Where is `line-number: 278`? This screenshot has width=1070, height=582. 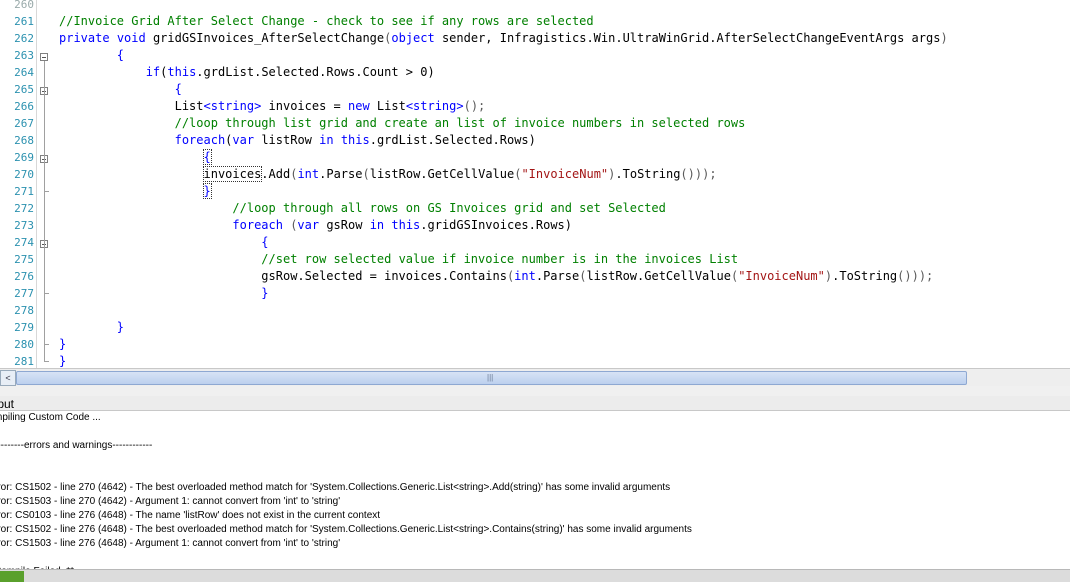 line-number: 278 is located at coordinates (24, 310).